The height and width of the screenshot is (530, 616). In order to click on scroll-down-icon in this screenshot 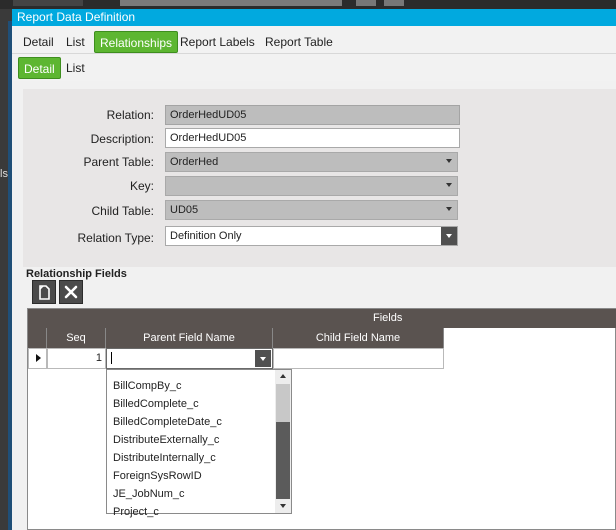, I will do `click(283, 506)`.